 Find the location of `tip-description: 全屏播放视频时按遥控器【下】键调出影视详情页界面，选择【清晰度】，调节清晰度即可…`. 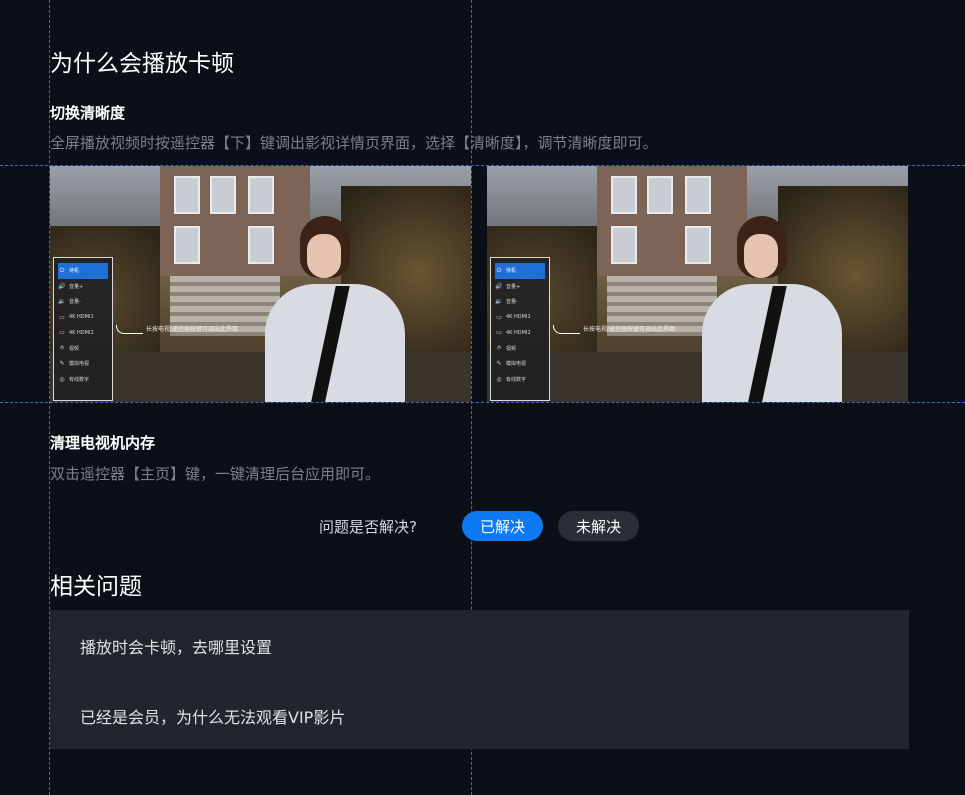

tip-description: 全屏播放视频时按遥控器【下】键调出影视详情页界面，选择【清晰度】，调节清晰度即可… is located at coordinates (354, 143).